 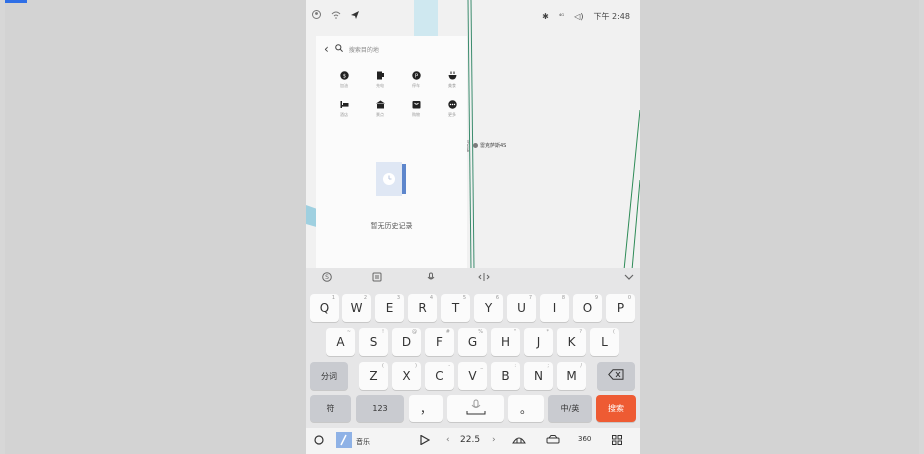 I want to click on key-label: E, so click(x=389, y=308).